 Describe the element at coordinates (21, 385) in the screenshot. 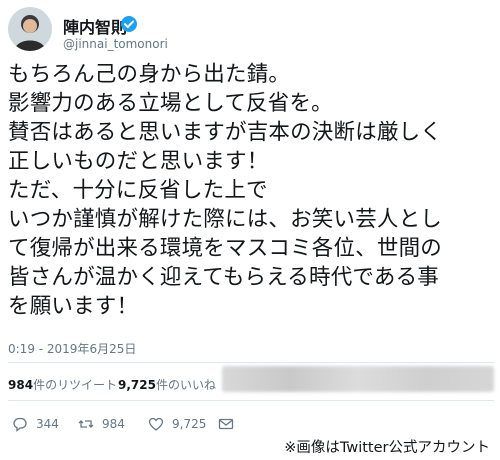

I see `retweet-count: 984` at that location.